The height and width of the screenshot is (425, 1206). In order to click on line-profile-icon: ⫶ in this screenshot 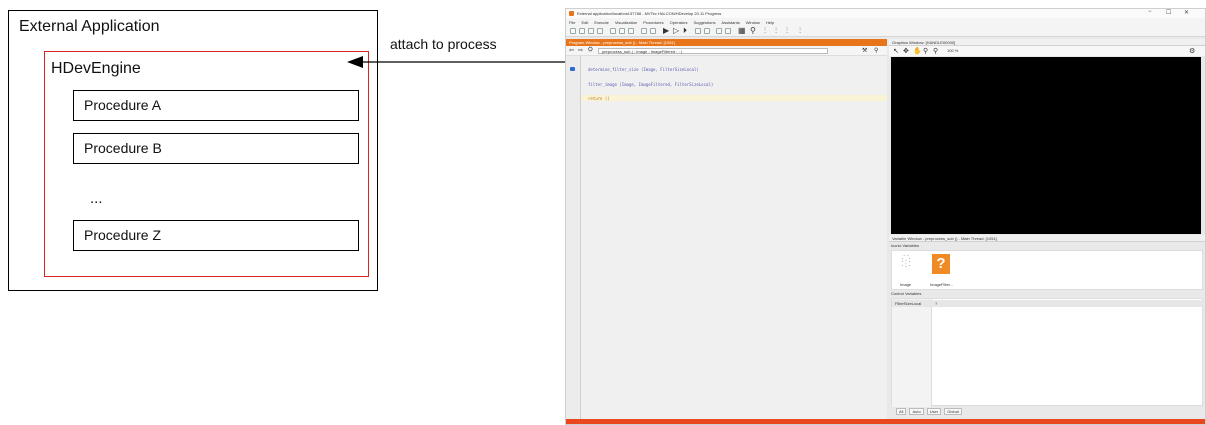, I will do `click(776, 31)`.